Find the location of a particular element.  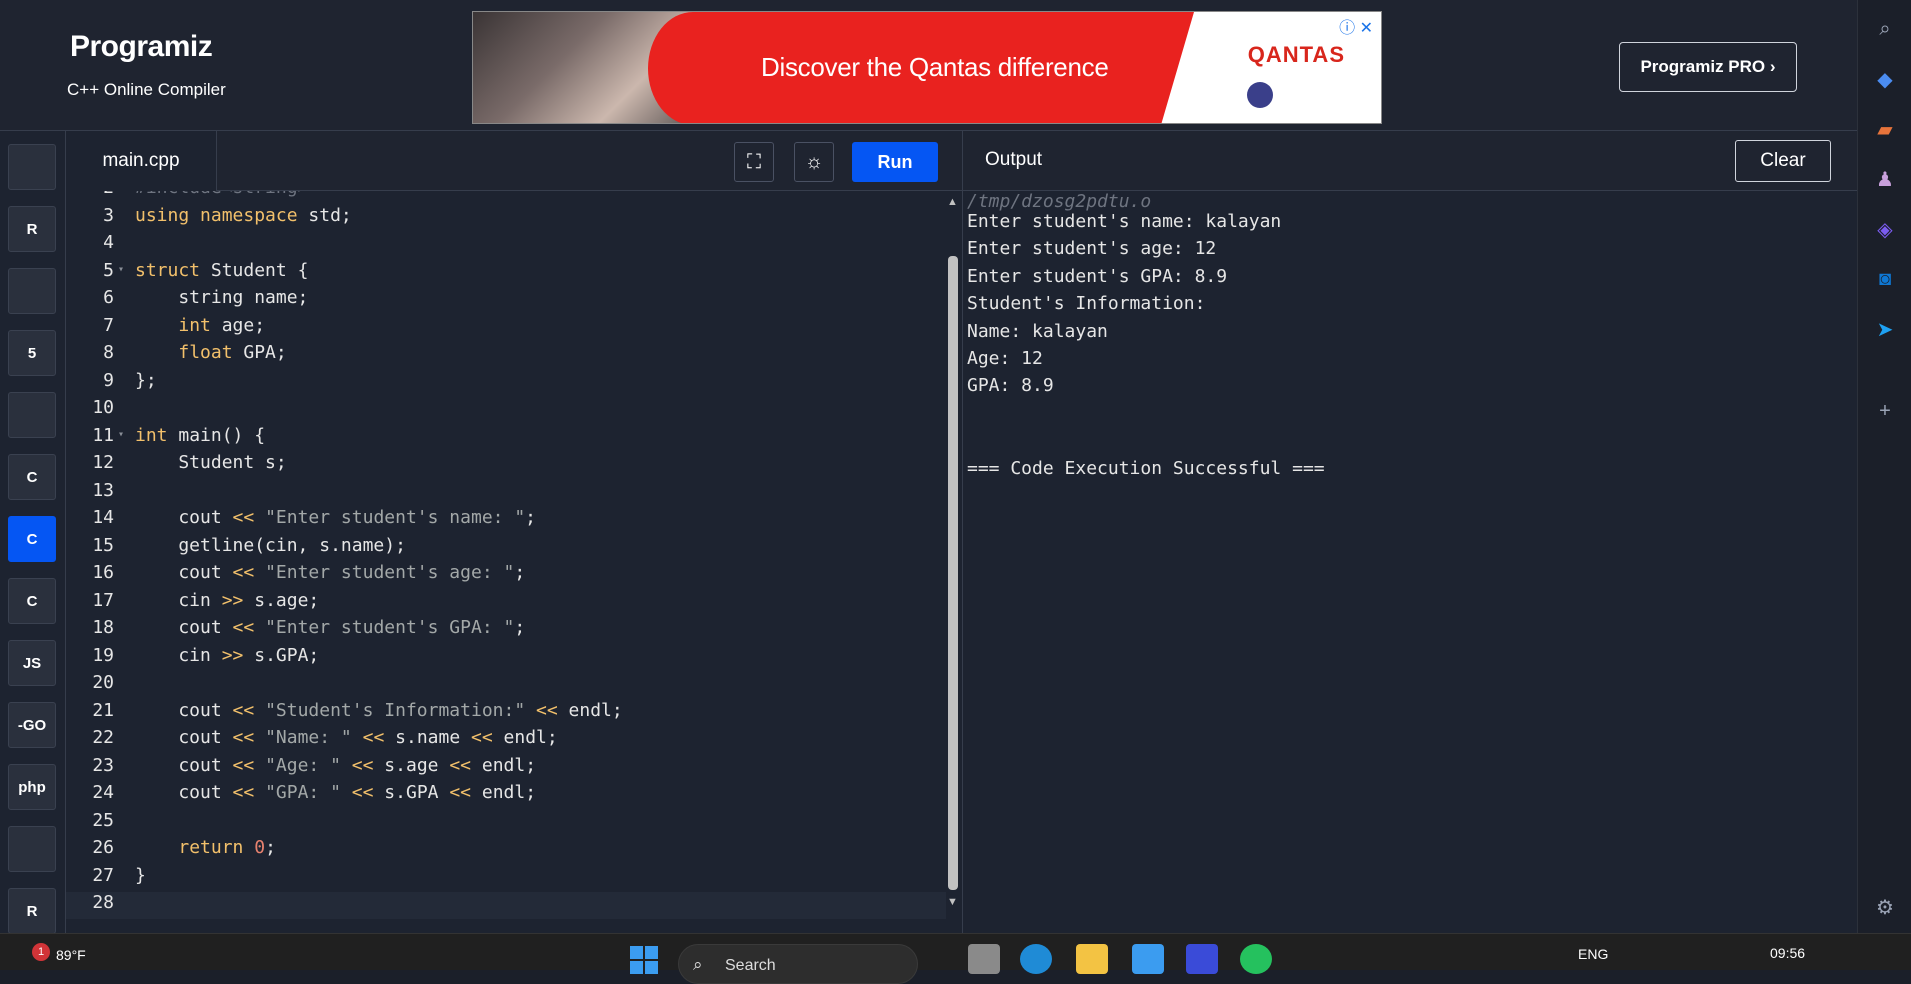

line-number: 21 is located at coordinates (103, 710).